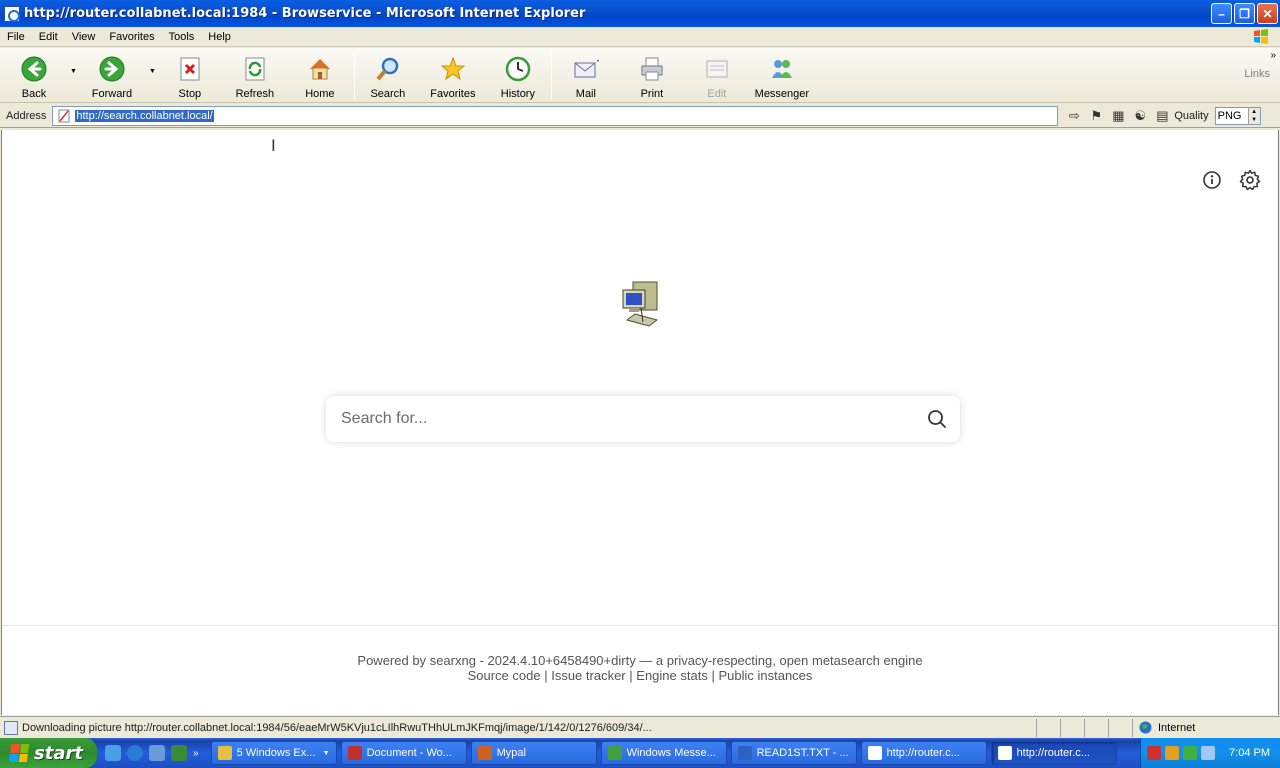 This screenshot has height=768, width=1280. I want to click on favorites-button: Favorites, so click(453, 75).